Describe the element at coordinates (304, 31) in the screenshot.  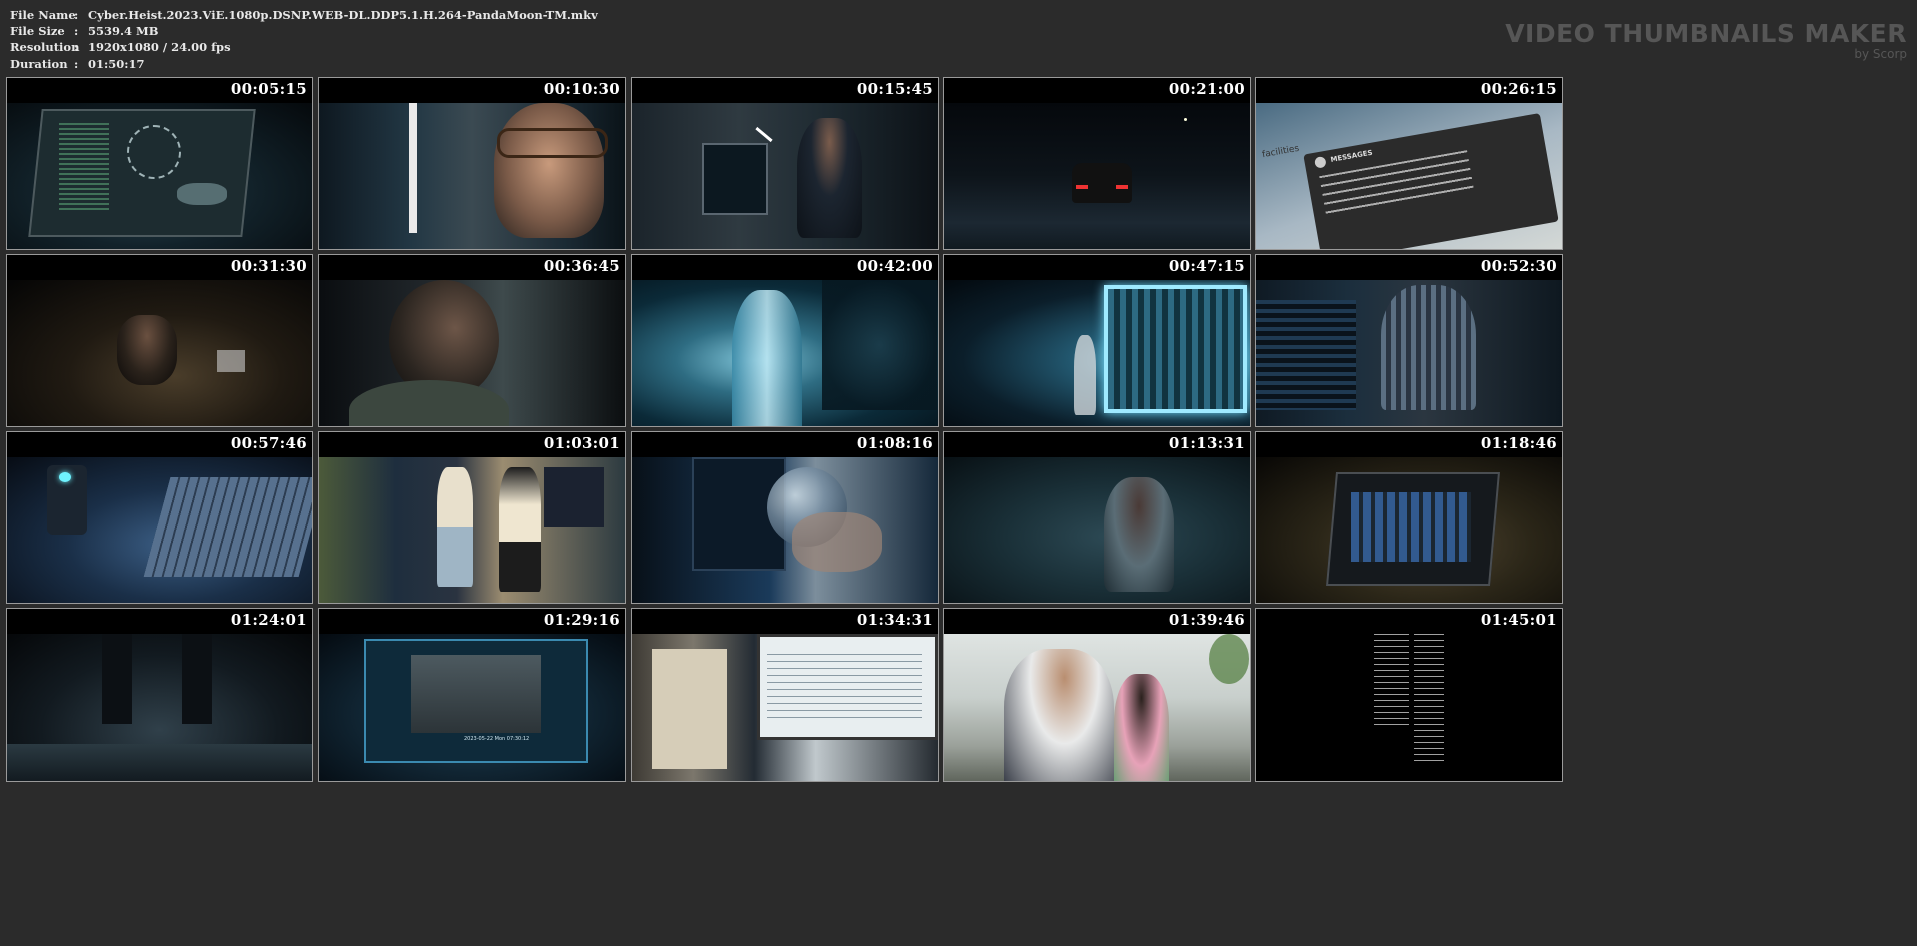
I see `file-size-row: File Size : 5539.4 MB` at that location.